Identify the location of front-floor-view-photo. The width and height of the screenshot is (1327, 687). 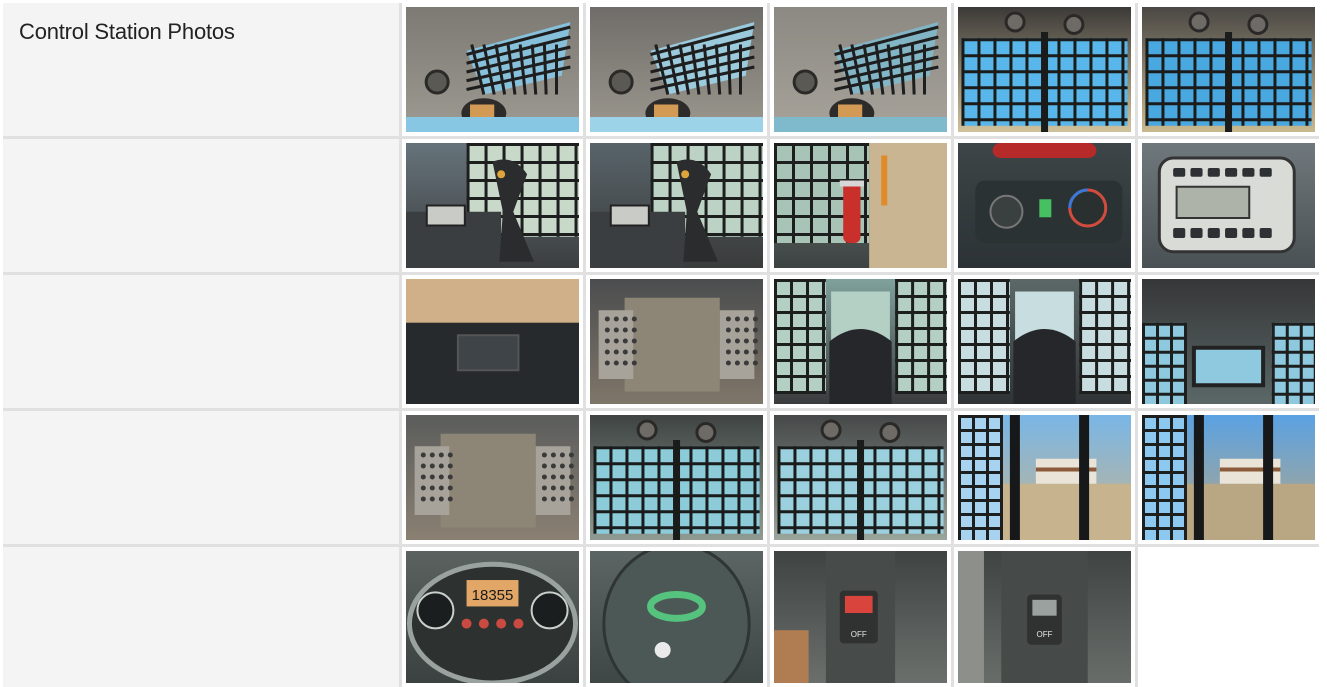
(492, 341).